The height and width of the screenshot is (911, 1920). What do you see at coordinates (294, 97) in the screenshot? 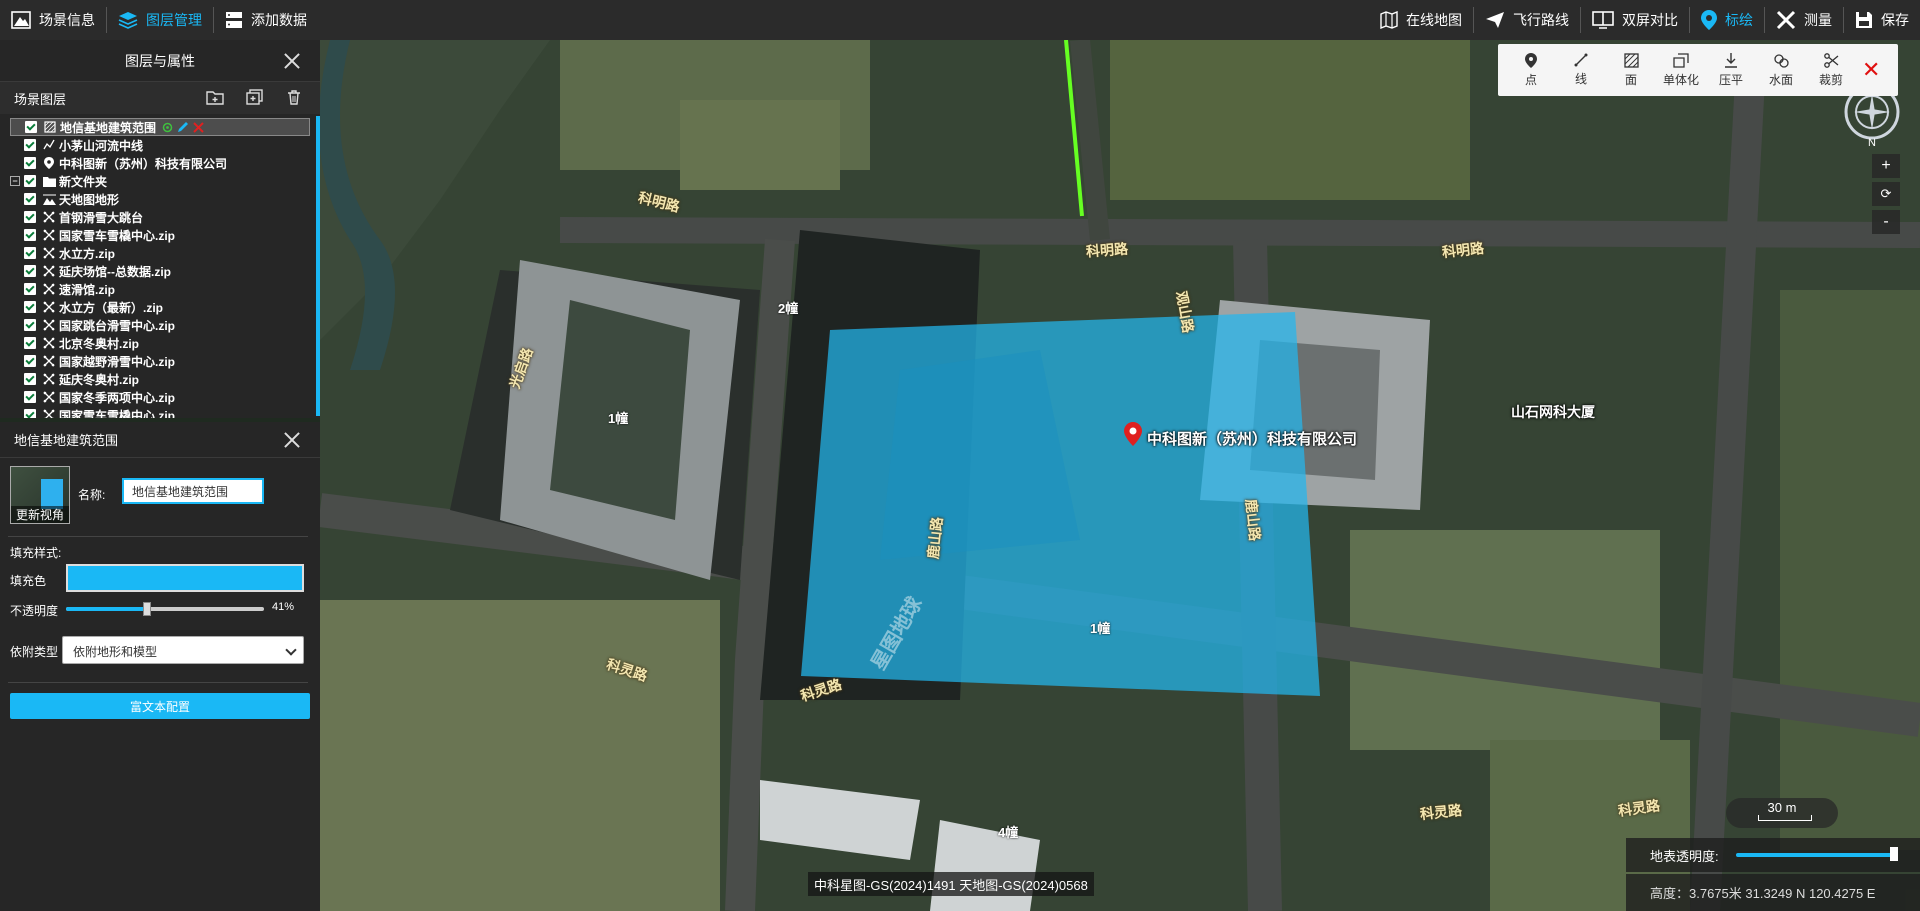
I see `delete-icon` at bounding box center [294, 97].